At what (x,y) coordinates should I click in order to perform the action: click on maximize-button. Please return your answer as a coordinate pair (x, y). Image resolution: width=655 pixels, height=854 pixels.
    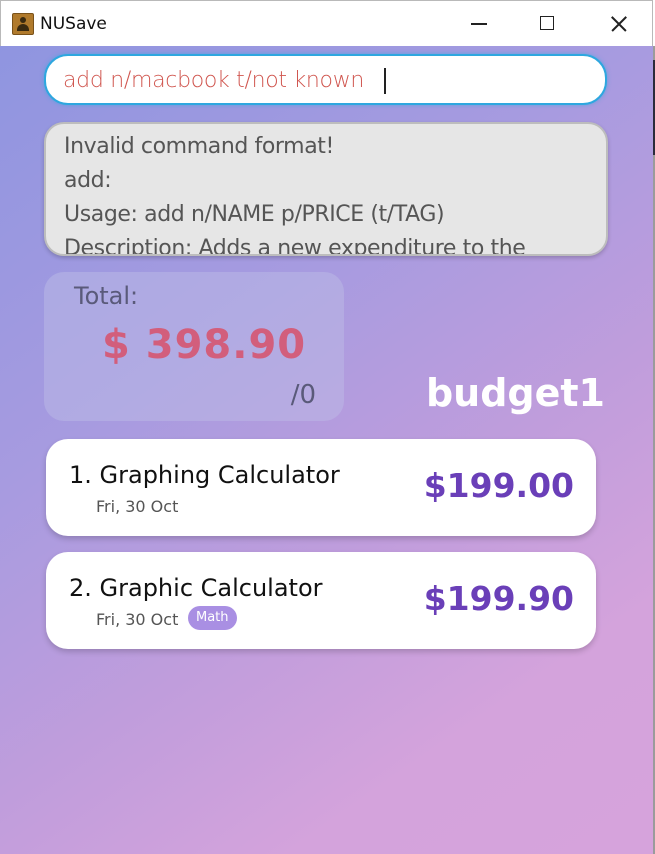
    Looking at the image, I should click on (547, 24).